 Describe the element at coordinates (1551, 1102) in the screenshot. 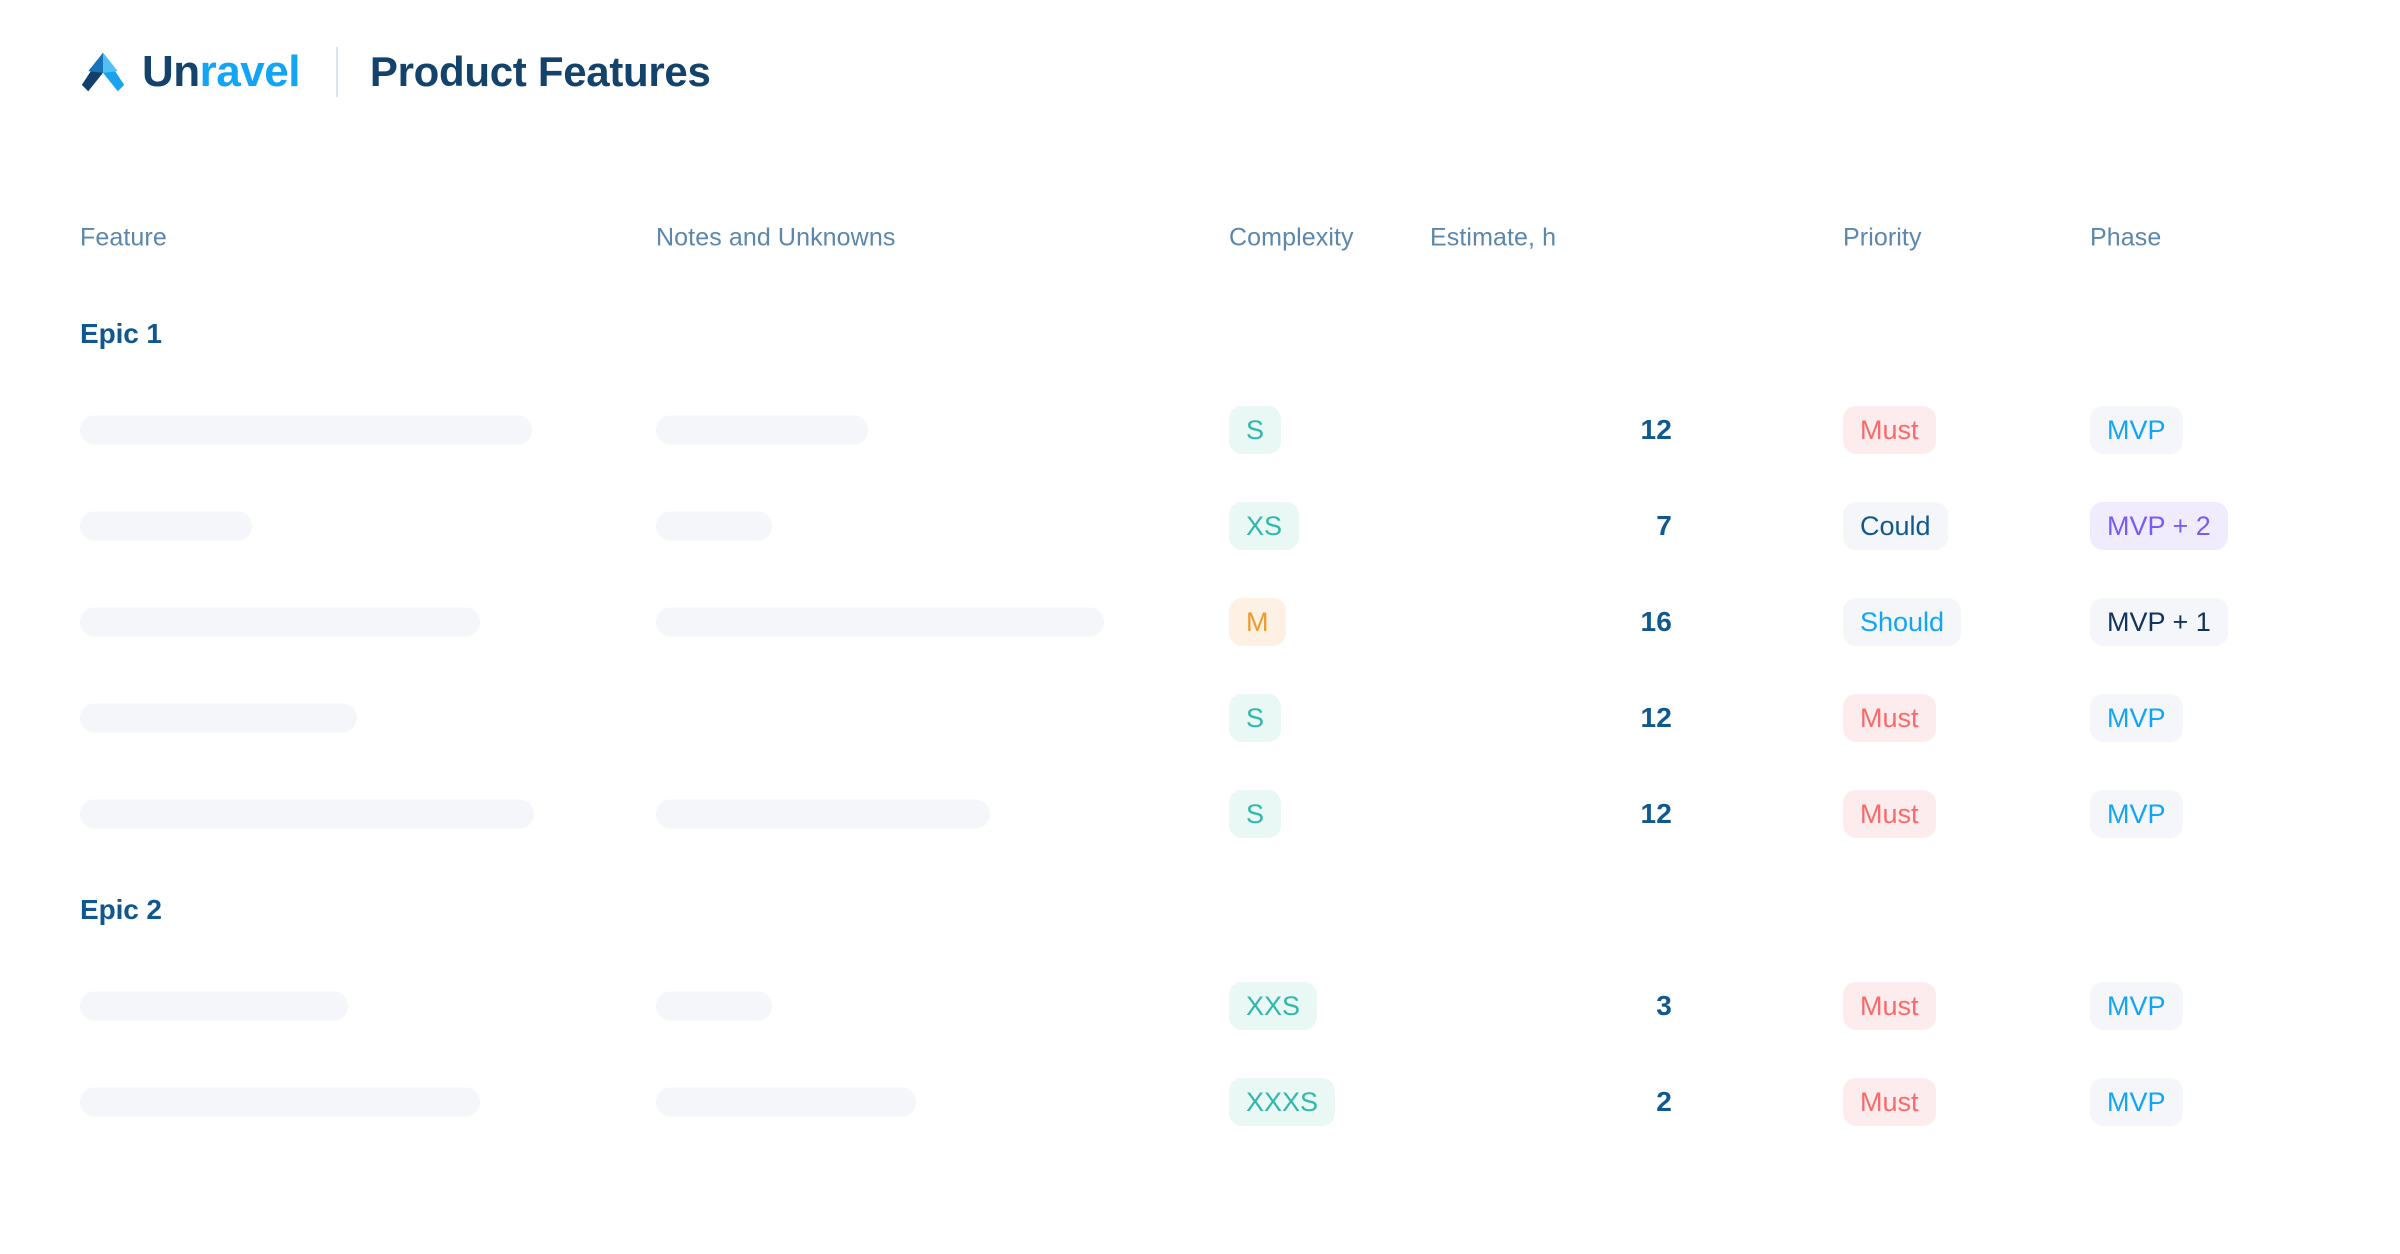

I see `estimate-cell: 2` at that location.